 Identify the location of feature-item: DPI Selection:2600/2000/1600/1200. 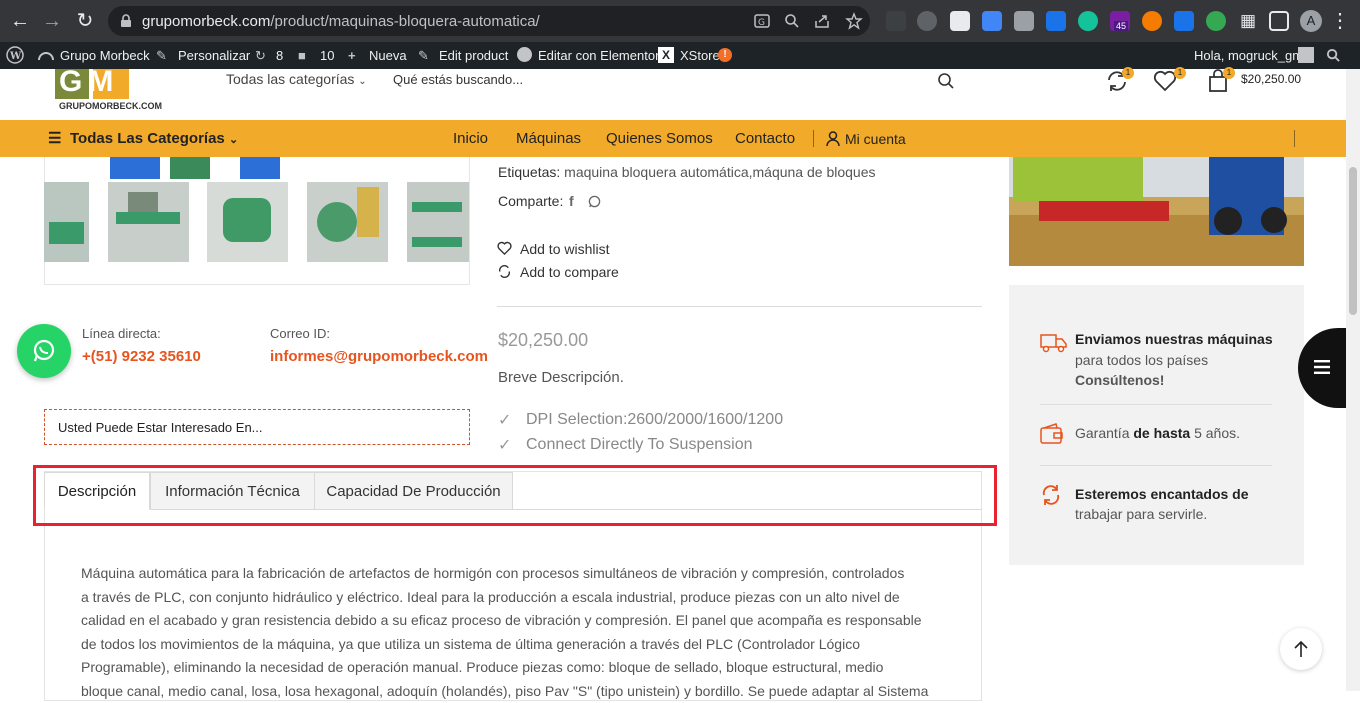
(654, 420).